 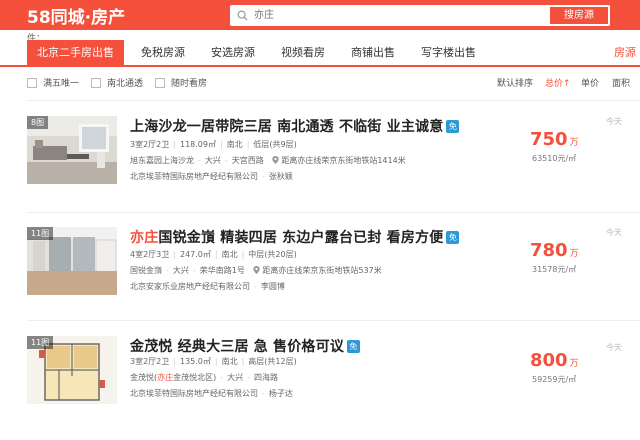 What do you see at coordinates (197, 144) in the screenshot?
I see `spec-area: 118.09㎡` at bounding box center [197, 144].